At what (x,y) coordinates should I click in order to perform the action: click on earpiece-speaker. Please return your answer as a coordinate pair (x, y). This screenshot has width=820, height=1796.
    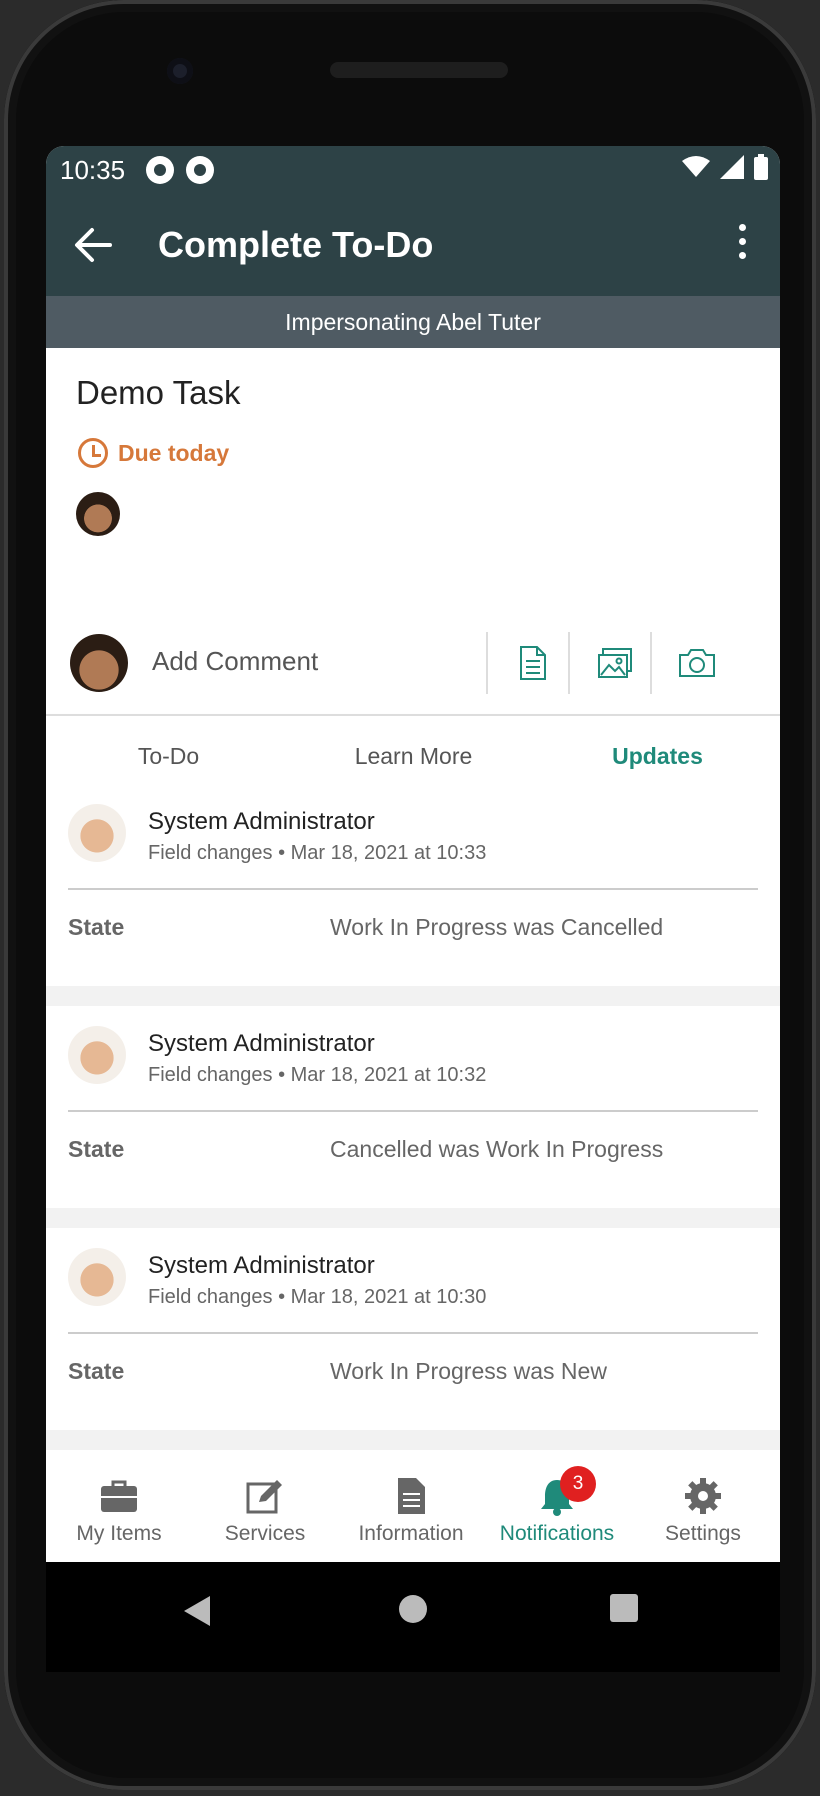
    Looking at the image, I should click on (419, 70).